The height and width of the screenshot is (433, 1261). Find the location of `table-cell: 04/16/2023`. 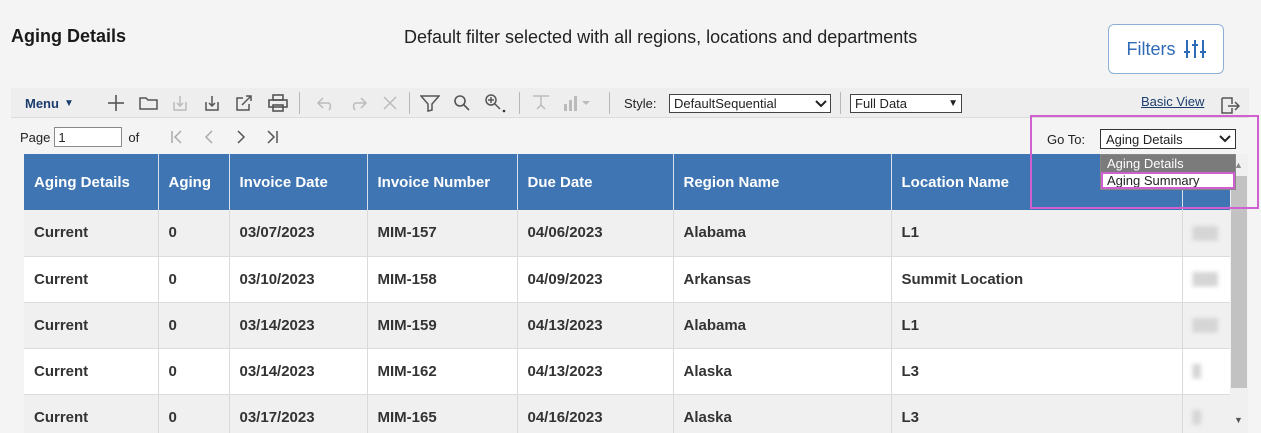

table-cell: 04/16/2023 is located at coordinates (595, 413).